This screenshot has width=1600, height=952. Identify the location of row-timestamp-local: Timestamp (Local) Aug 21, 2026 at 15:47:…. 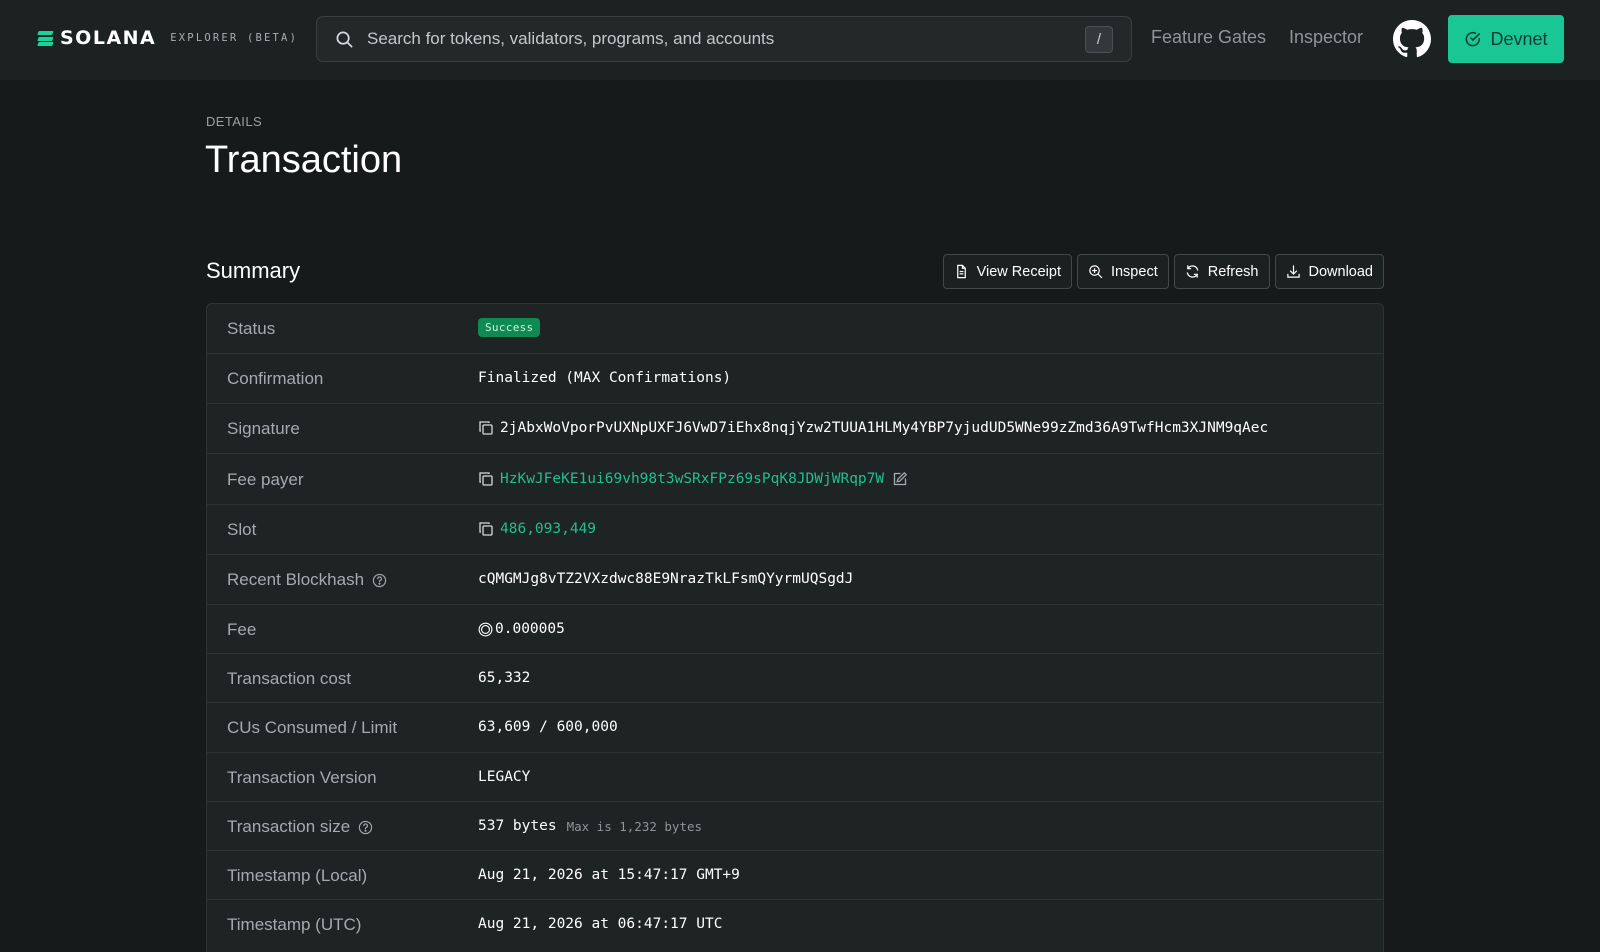
(795, 874).